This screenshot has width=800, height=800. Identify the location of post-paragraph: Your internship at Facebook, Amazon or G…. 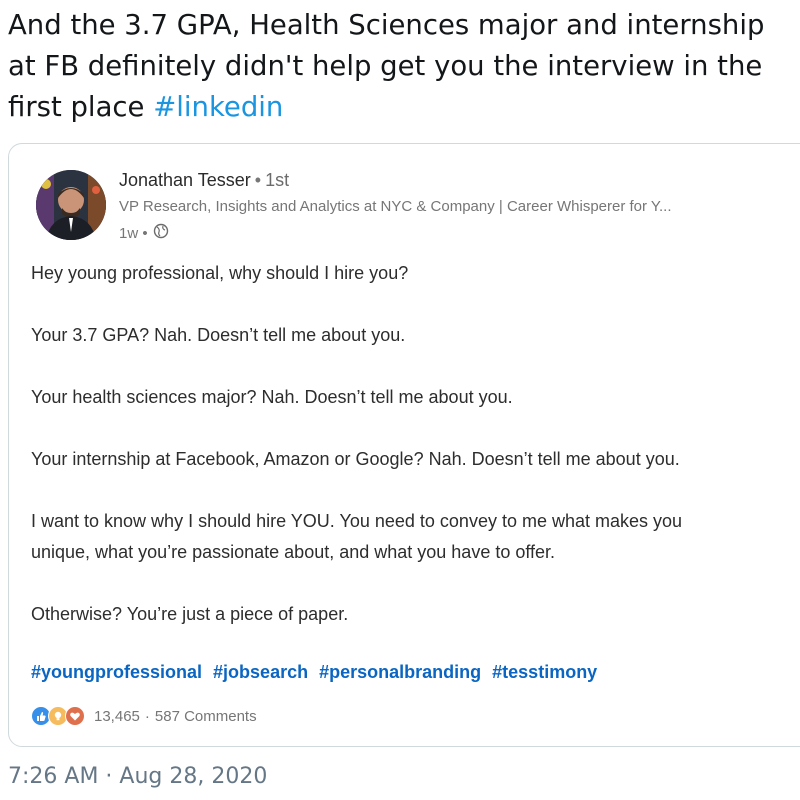
(355, 459).